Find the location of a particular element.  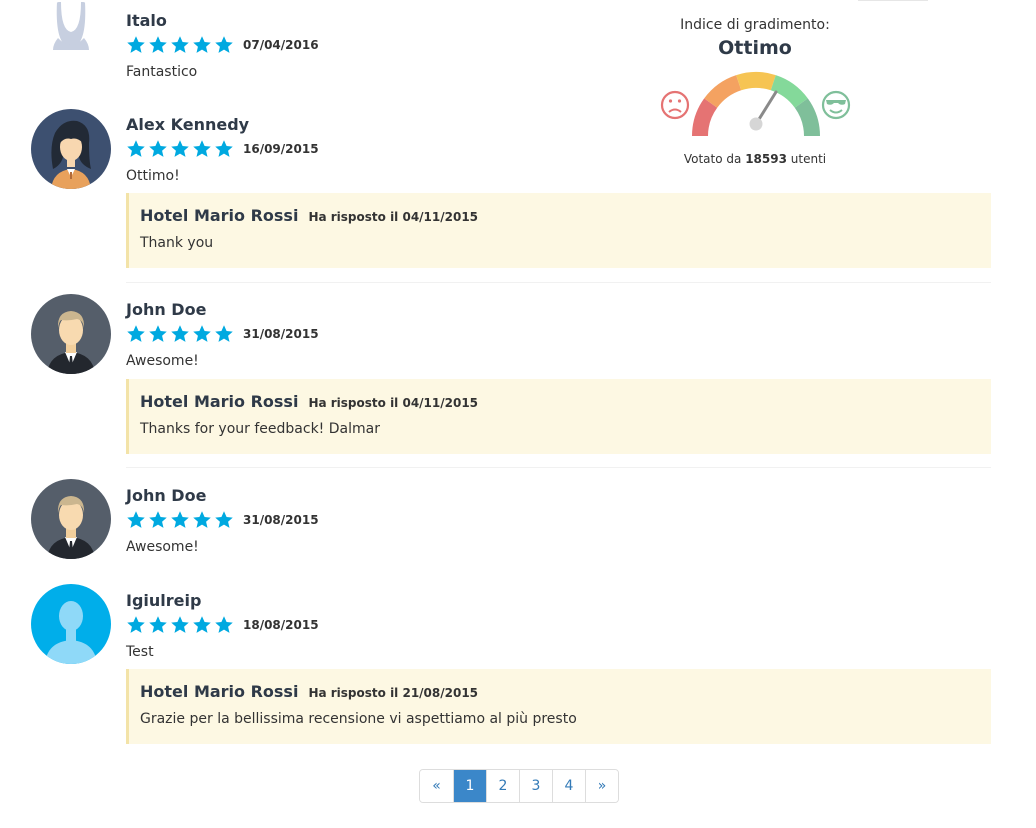

silhouette-avatar-icon is located at coordinates (71, 624).